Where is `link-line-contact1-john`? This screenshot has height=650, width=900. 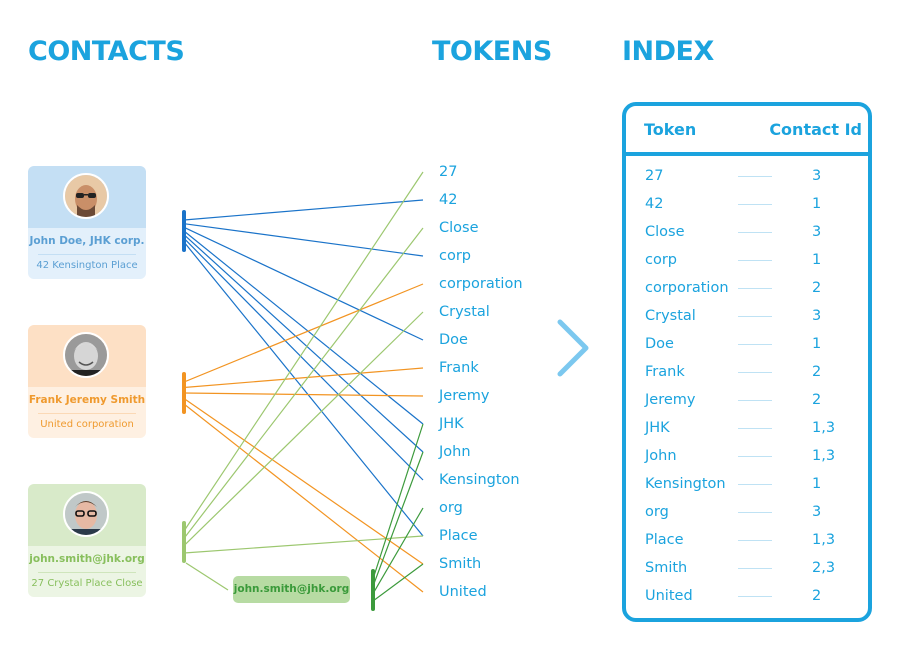 link-line-contact1-john is located at coordinates (303, 343).